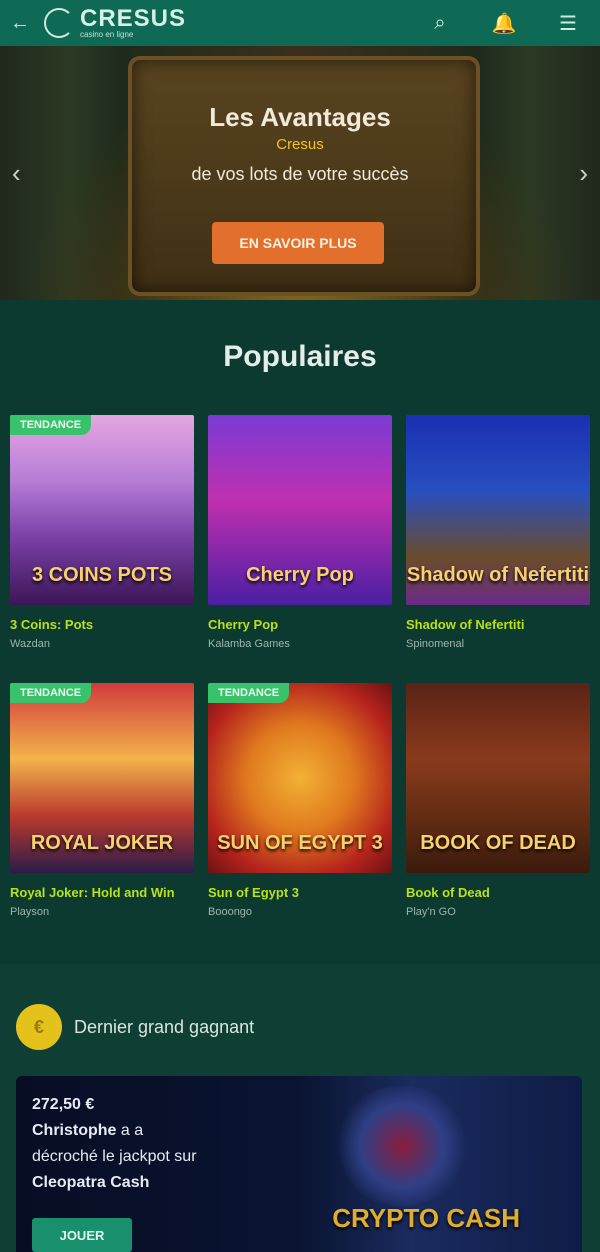 The height and width of the screenshot is (1252, 600). What do you see at coordinates (102, 778) in the screenshot?
I see `game-thumbnail: ROYAL JOKER TENDANCE` at bounding box center [102, 778].